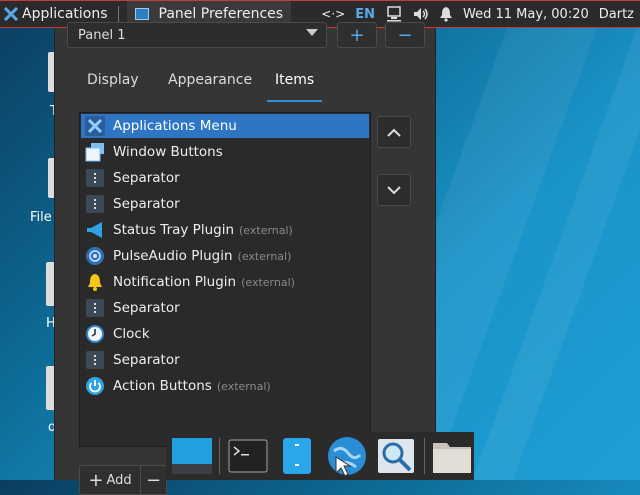 The width and height of the screenshot is (640, 495). What do you see at coordinates (118, 14) in the screenshot?
I see `panel-separator` at bounding box center [118, 14].